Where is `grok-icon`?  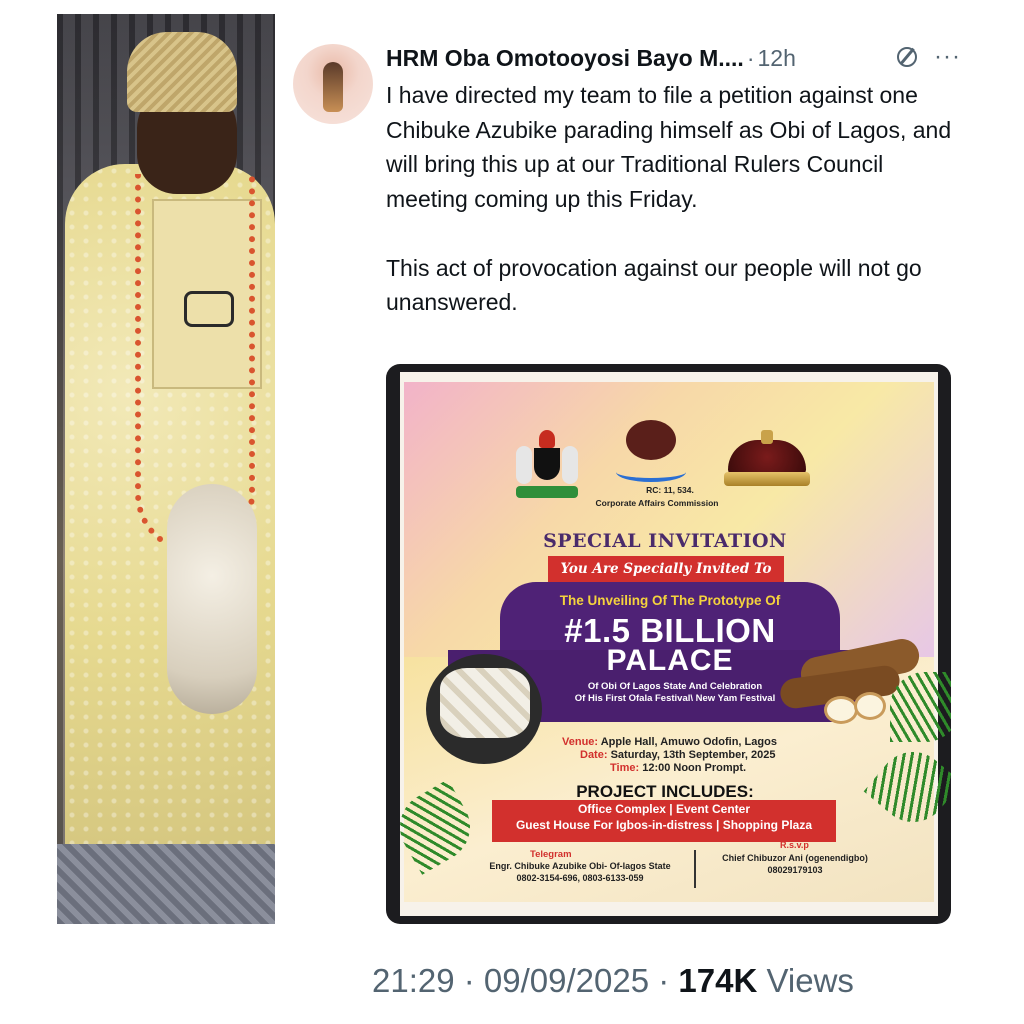
grok-icon is located at coordinates (907, 57).